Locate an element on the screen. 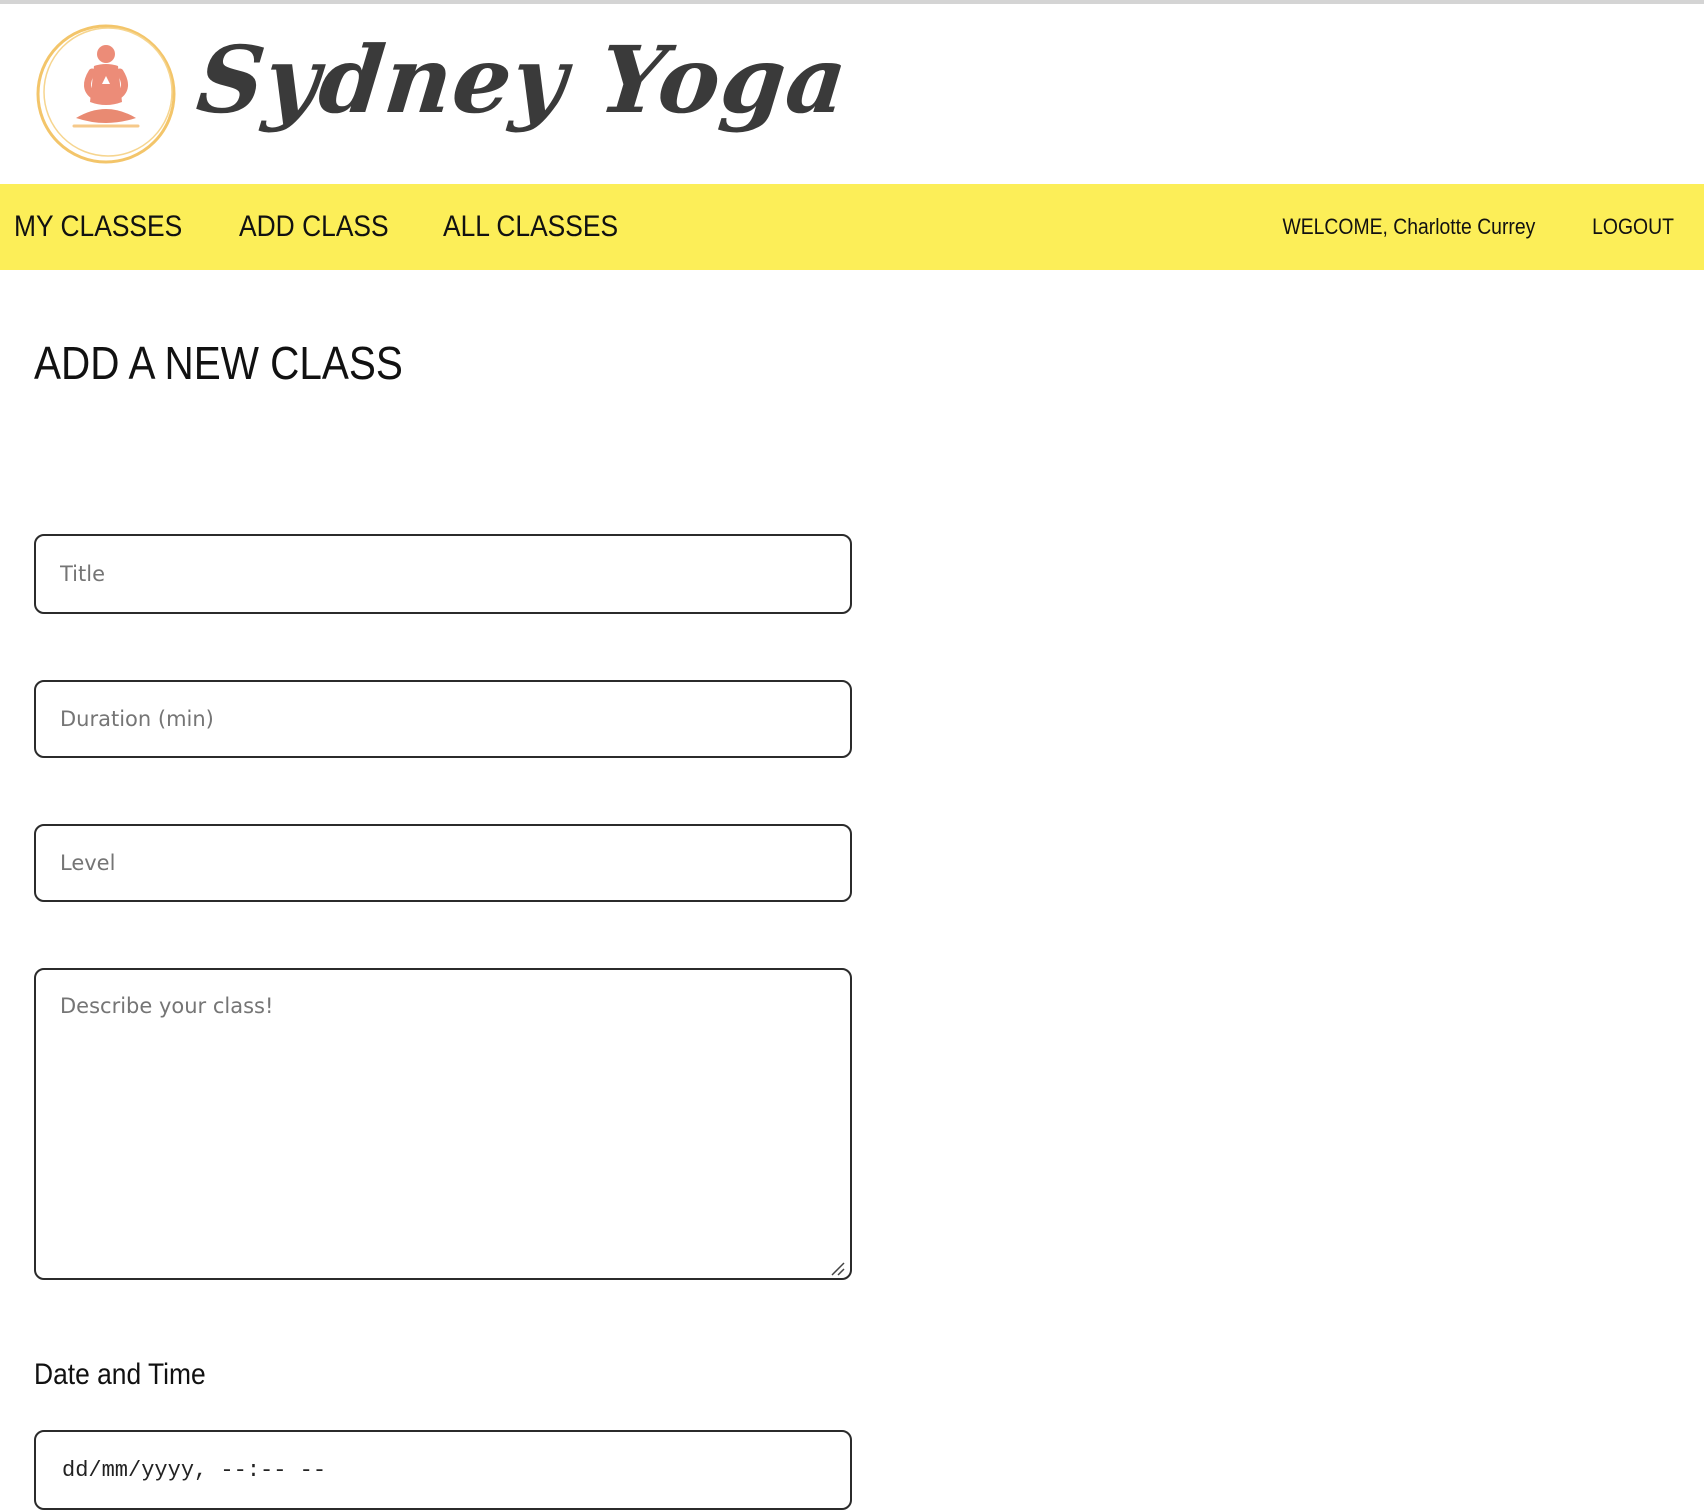 The height and width of the screenshot is (1510, 1704). nav-user-area: WELCOME, Charlotte Currey LOGOUT is located at coordinates (1461, 227).